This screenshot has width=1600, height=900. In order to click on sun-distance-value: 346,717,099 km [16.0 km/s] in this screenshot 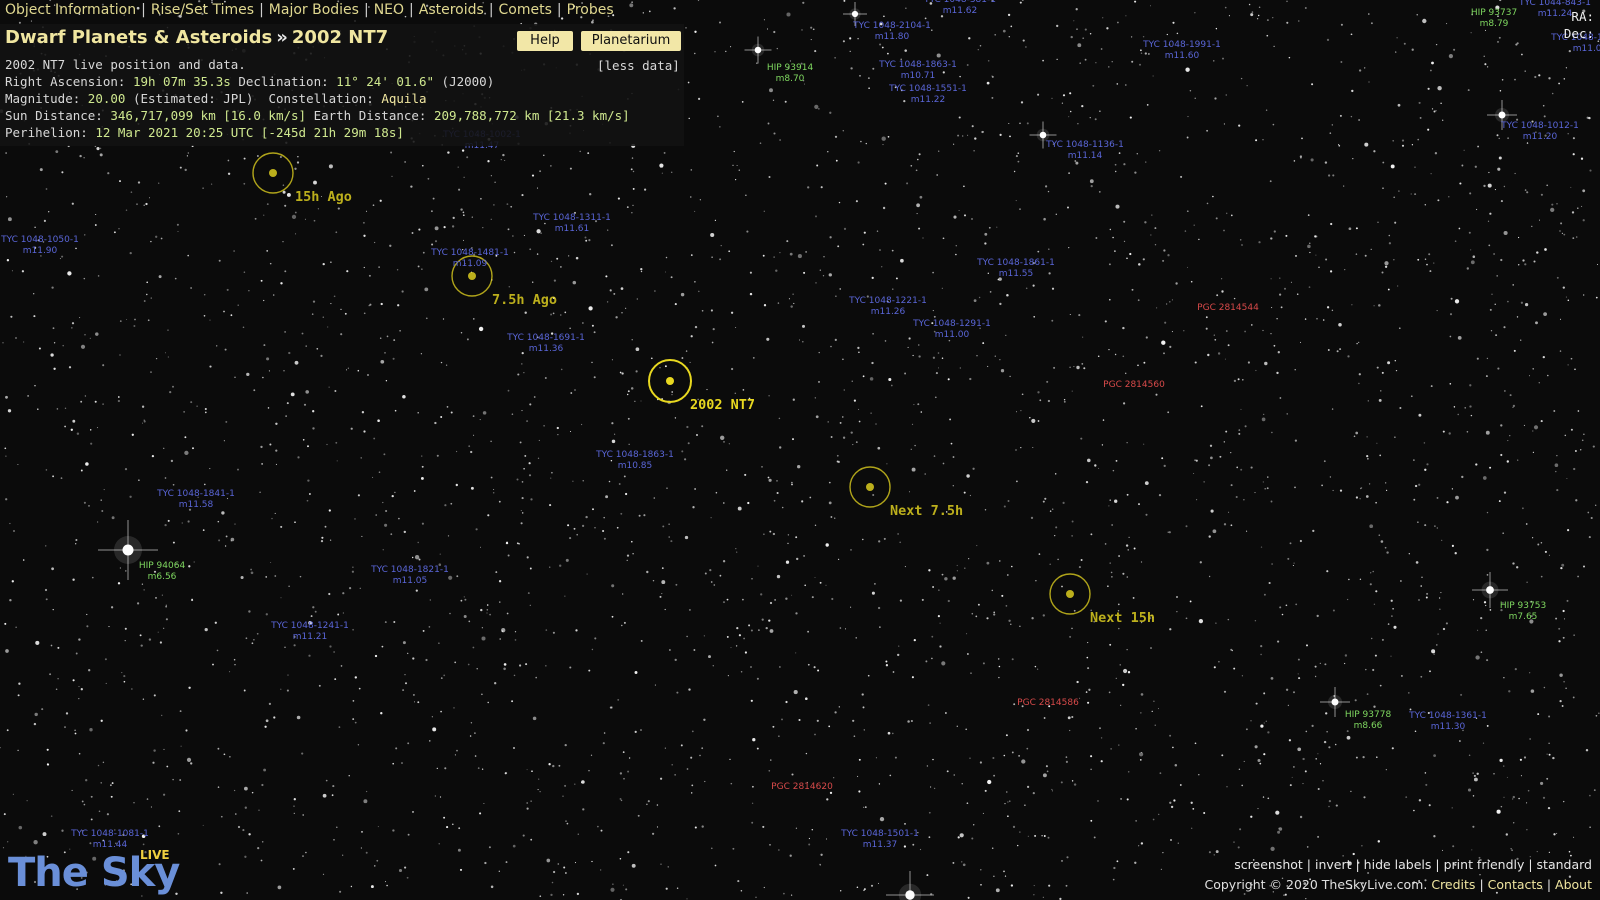, I will do `click(208, 115)`.